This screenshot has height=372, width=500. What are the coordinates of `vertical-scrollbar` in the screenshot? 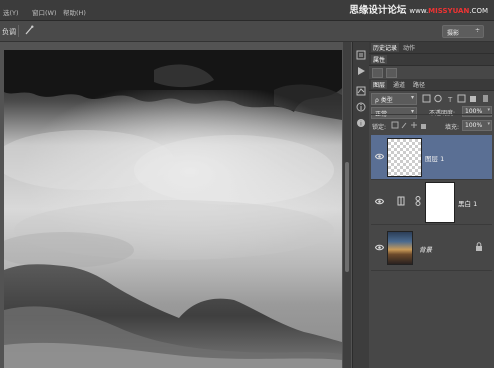 It's located at (347, 205).